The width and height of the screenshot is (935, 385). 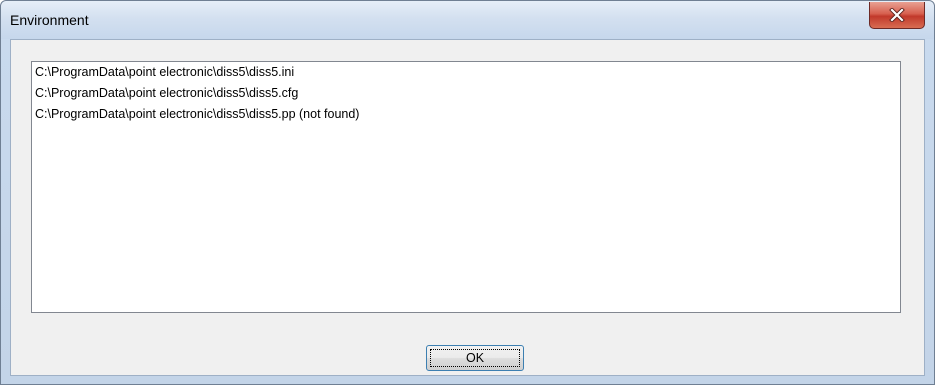 What do you see at coordinates (467, 20) in the screenshot?
I see `title-bar: Environment` at bounding box center [467, 20].